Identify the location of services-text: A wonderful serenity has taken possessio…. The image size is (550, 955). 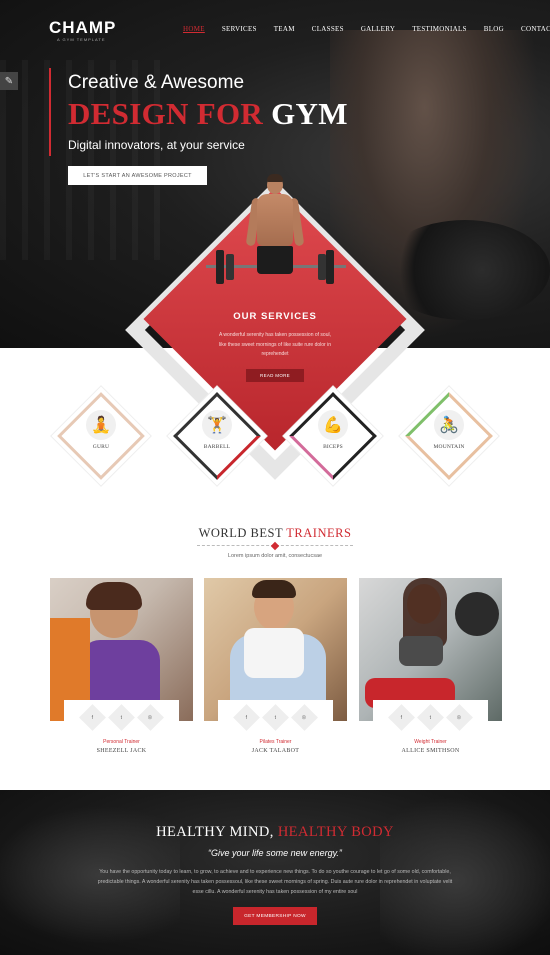
(274, 344).